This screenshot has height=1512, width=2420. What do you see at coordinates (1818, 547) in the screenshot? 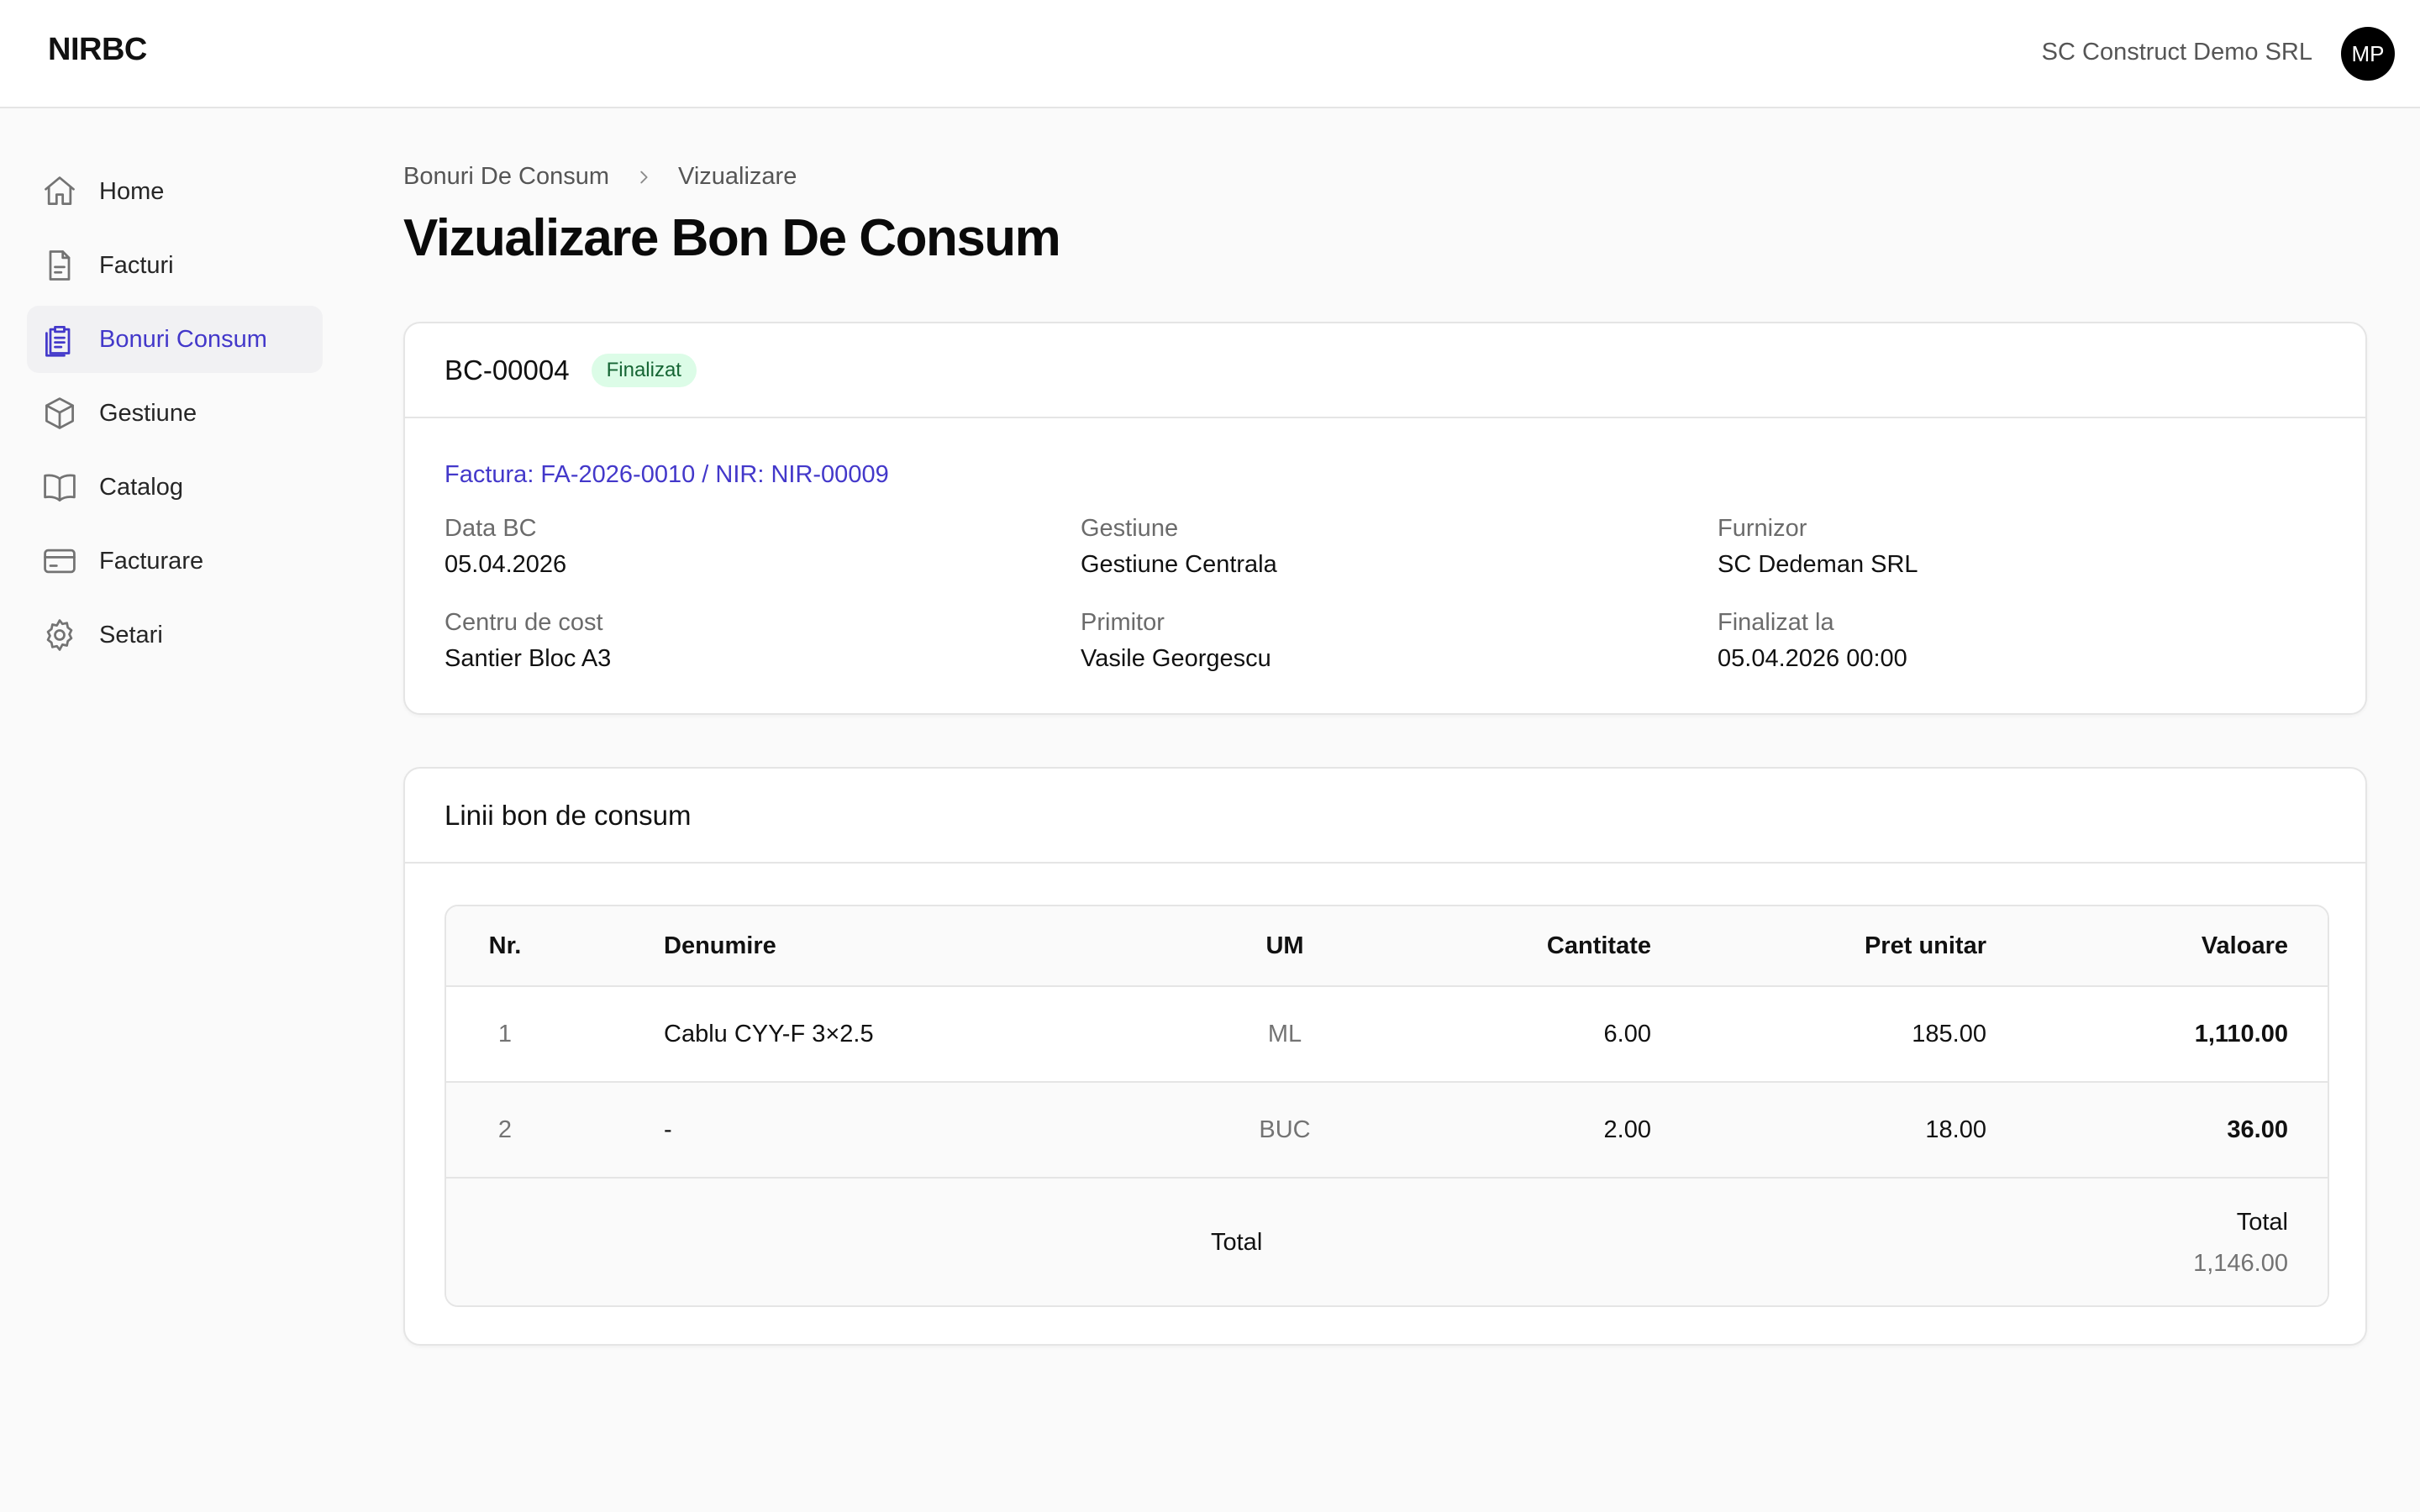
I see `field-furnizor: Furnizor SC Dedeman SRL` at bounding box center [1818, 547].